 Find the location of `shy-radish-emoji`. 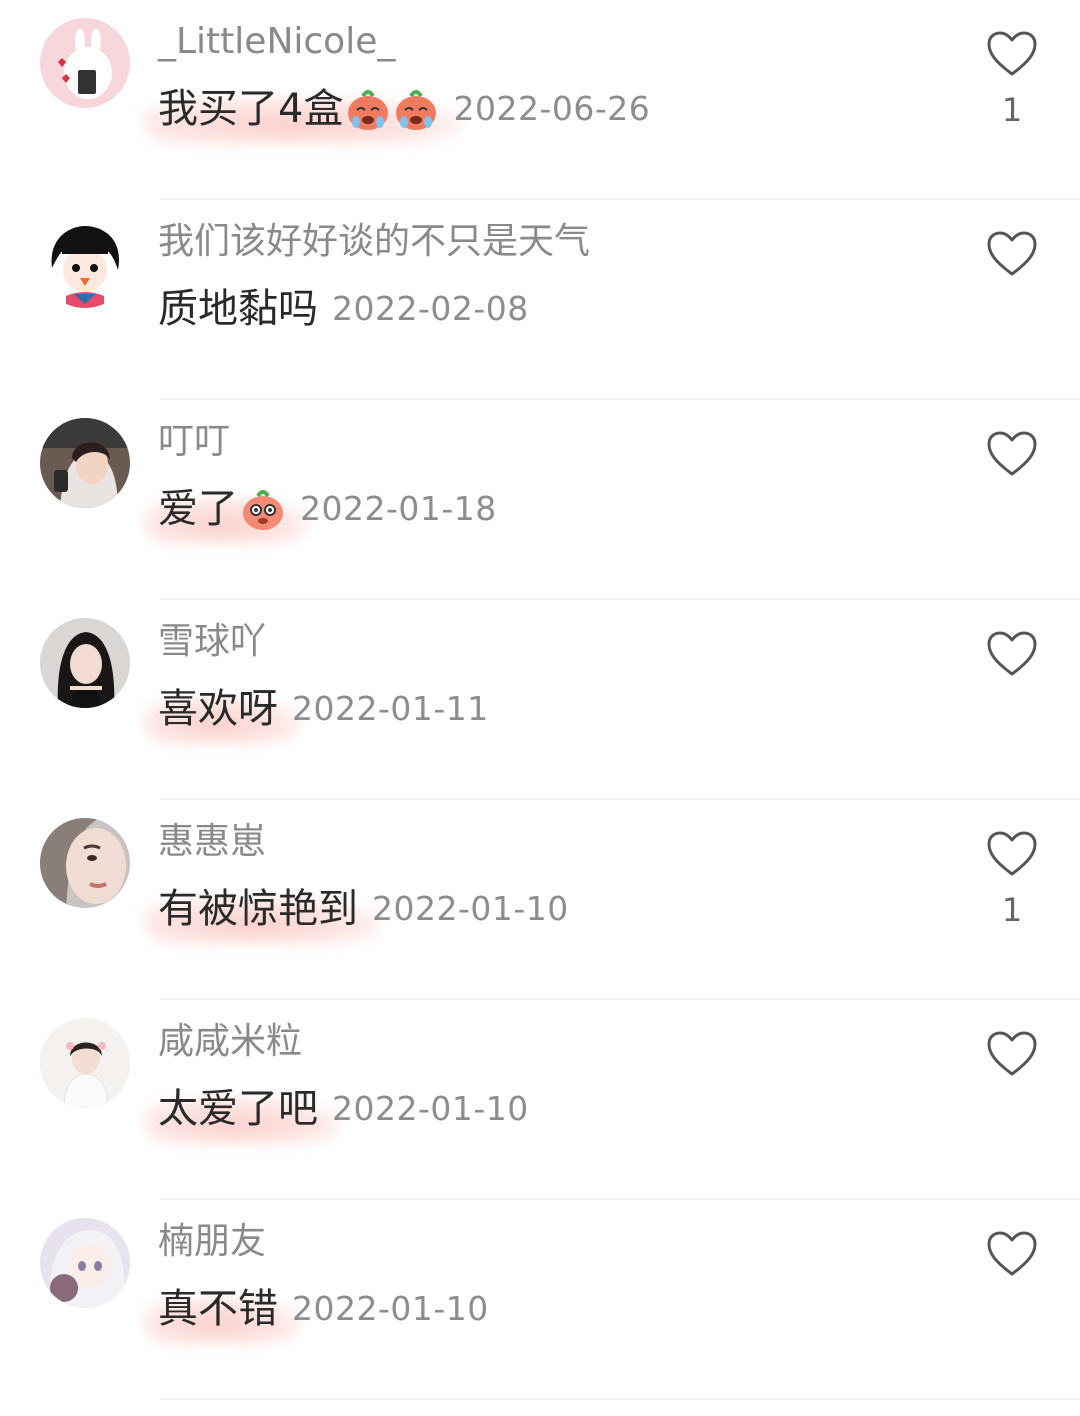

shy-radish-emoji is located at coordinates (263, 509).